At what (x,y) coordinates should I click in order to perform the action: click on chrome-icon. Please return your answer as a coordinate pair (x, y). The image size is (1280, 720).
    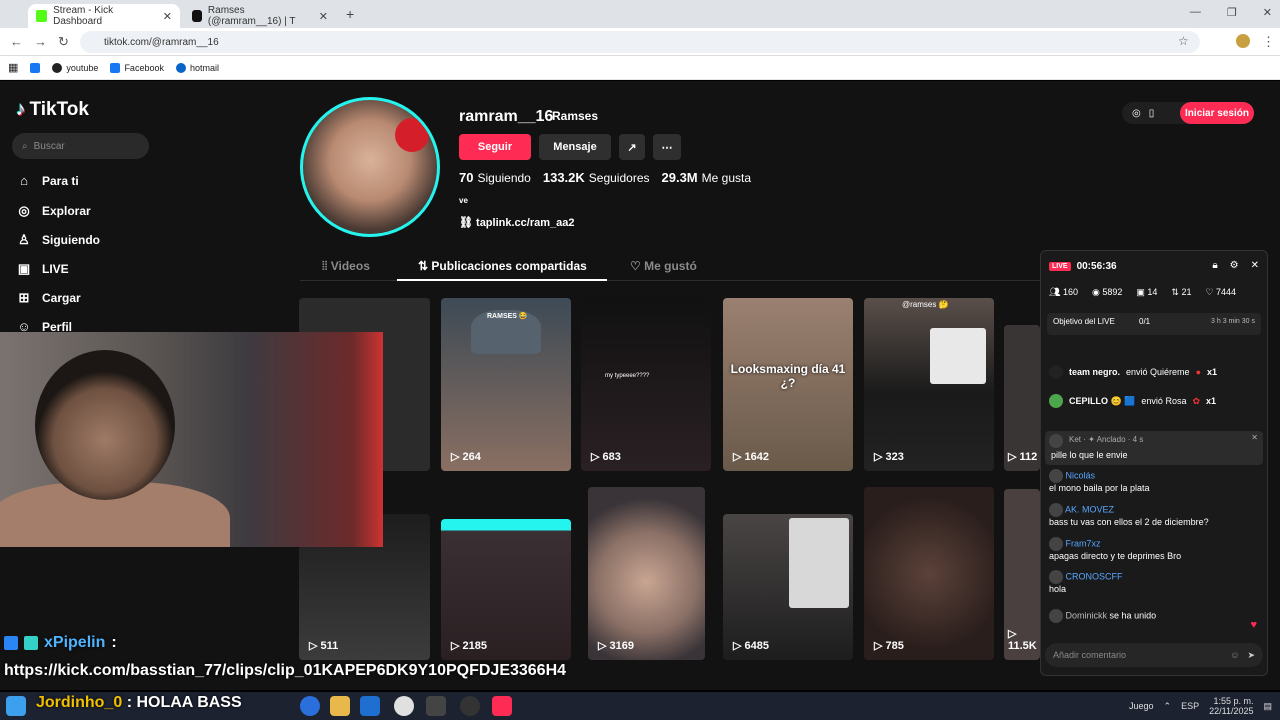
    Looking at the image, I should click on (404, 706).